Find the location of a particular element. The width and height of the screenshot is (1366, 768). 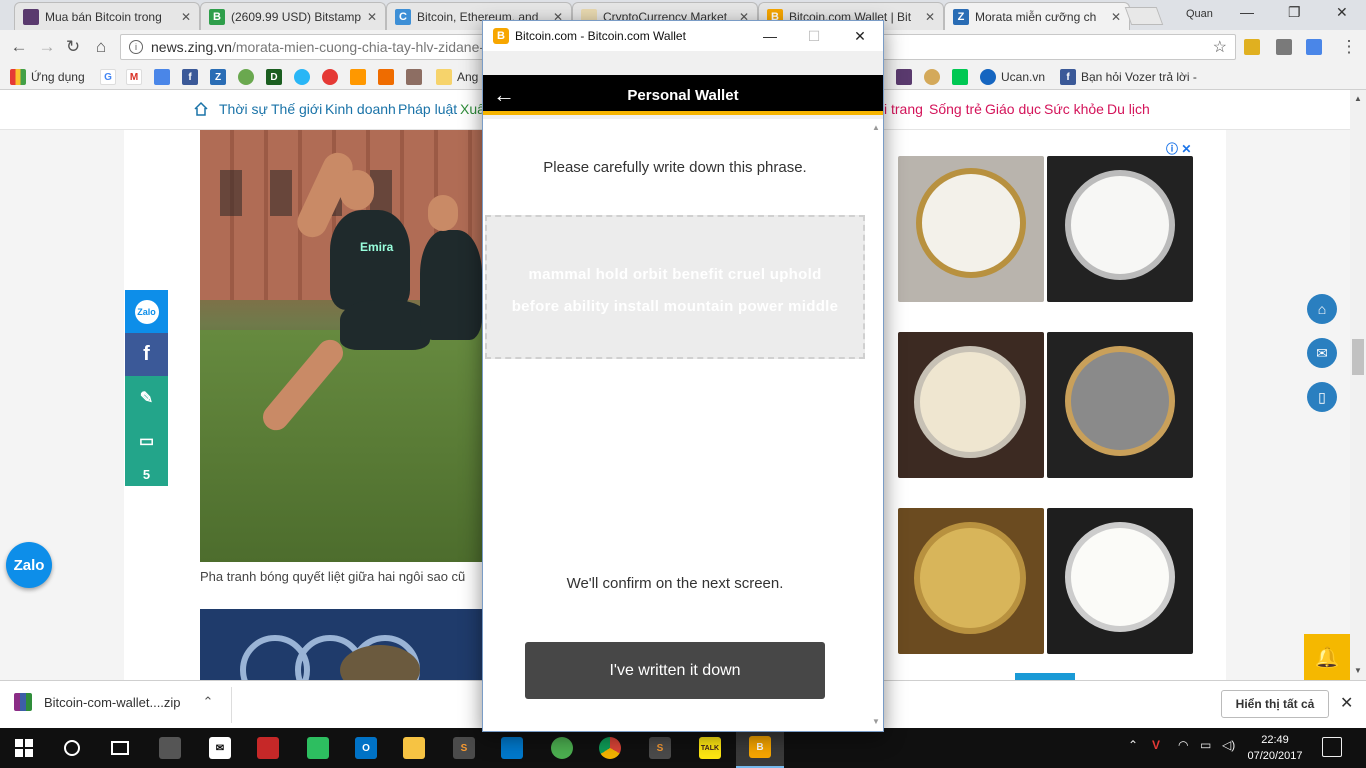

bookmark-item: D is located at coordinates (274, 77).